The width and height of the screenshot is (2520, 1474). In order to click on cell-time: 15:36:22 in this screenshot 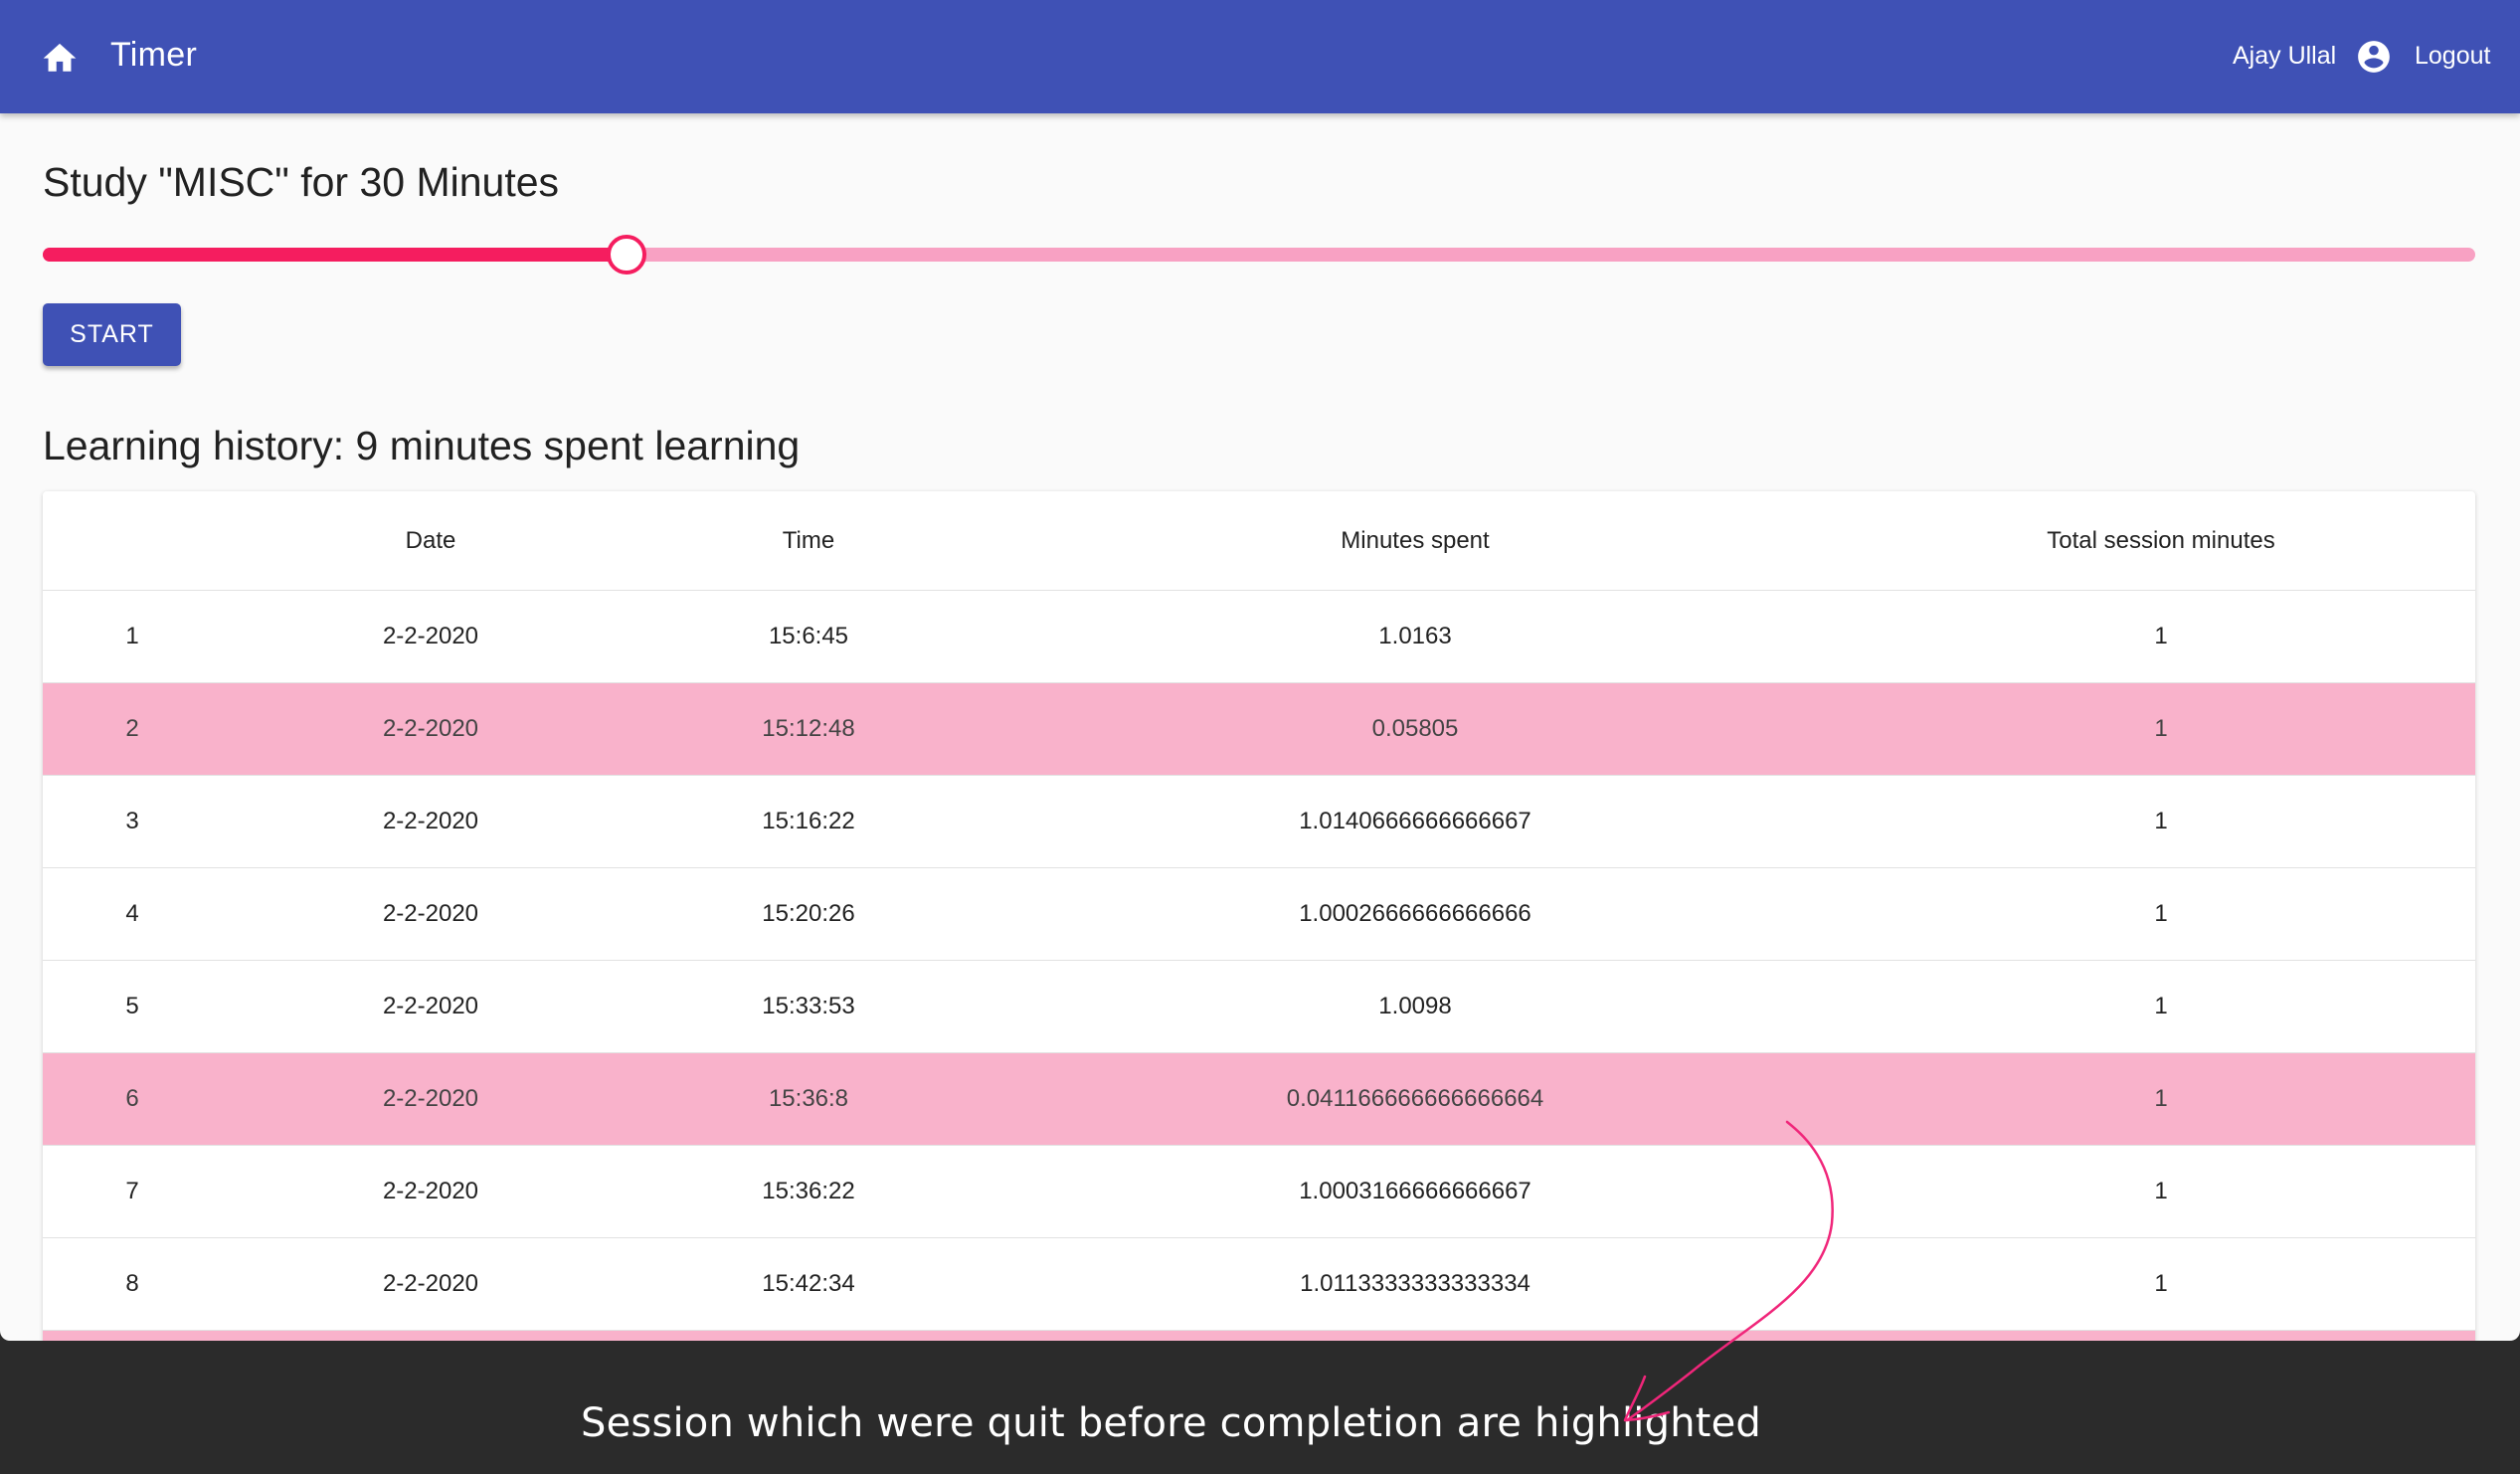, I will do `click(808, 1191)`.